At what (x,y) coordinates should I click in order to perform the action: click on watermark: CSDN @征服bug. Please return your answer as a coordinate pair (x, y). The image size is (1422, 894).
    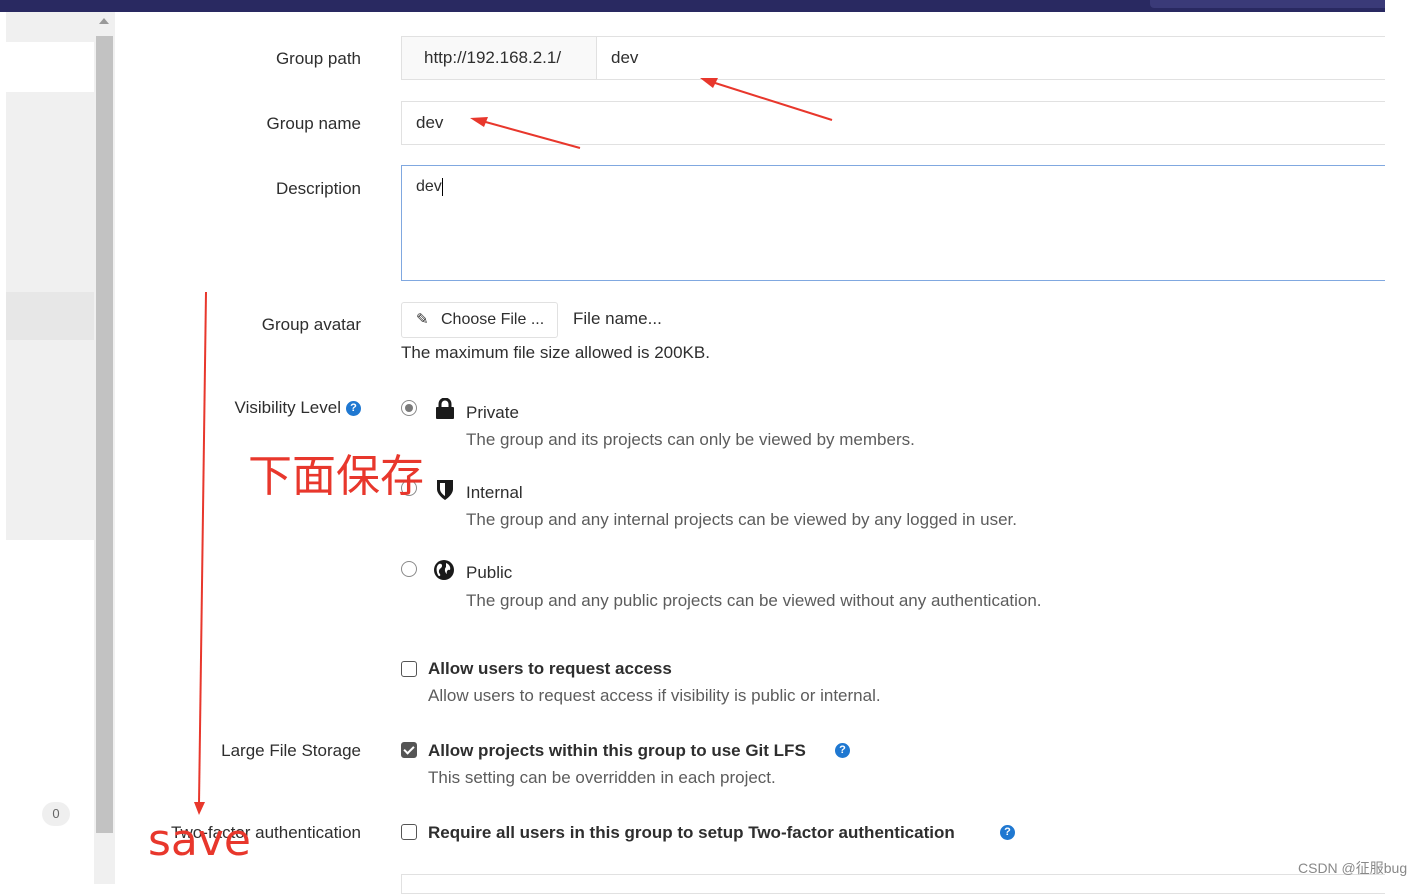
    Looking at the image, I should click on (1353, 868).